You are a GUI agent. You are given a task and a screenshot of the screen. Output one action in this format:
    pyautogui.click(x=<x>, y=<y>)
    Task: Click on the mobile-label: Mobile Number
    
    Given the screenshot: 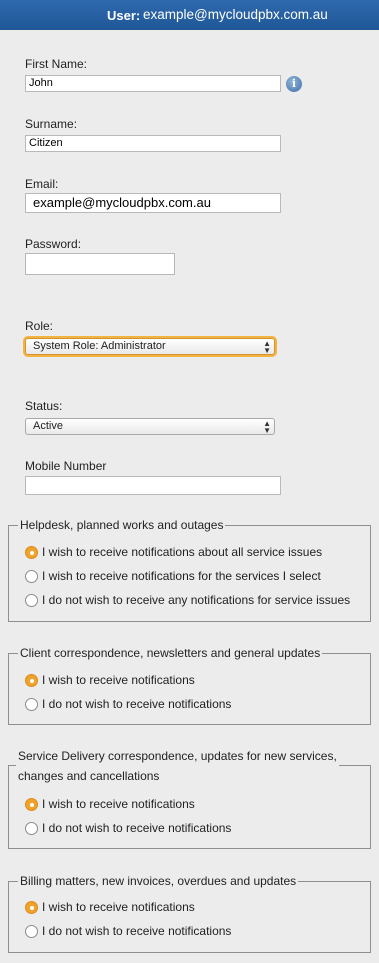 What is the action you would take?
    pyautogui.click(x=66, y=466)
    